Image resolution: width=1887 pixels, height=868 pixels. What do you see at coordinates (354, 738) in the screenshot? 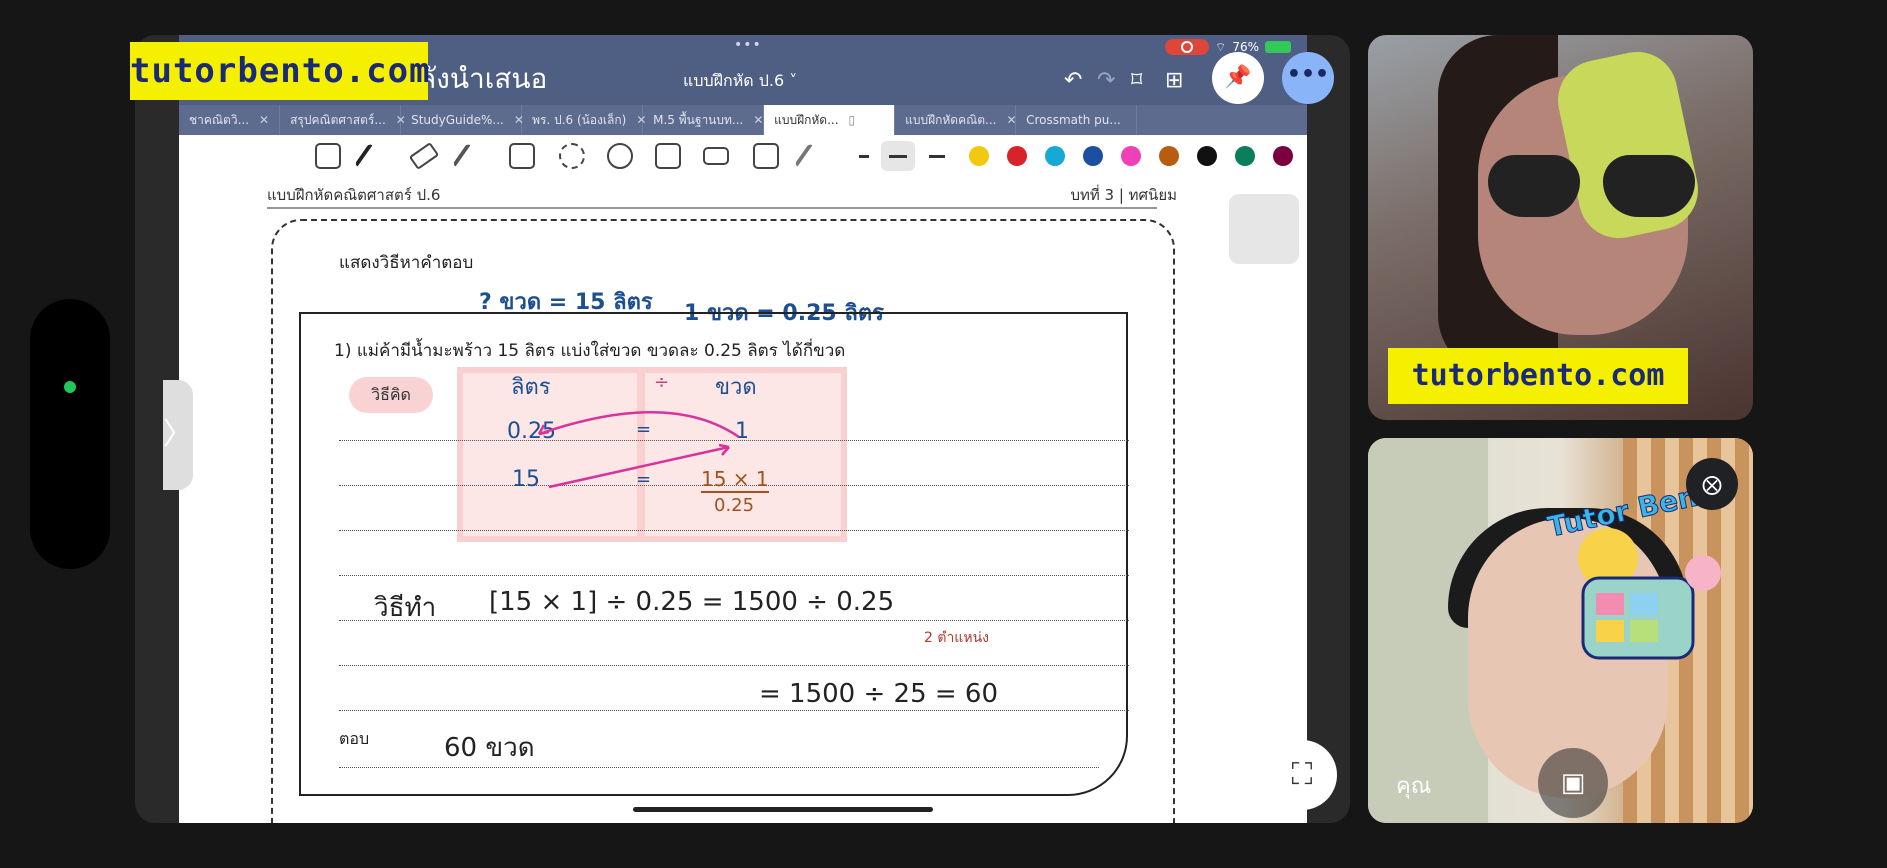
I see `answer-label: ตอบ` at bounding box center [354, 738].